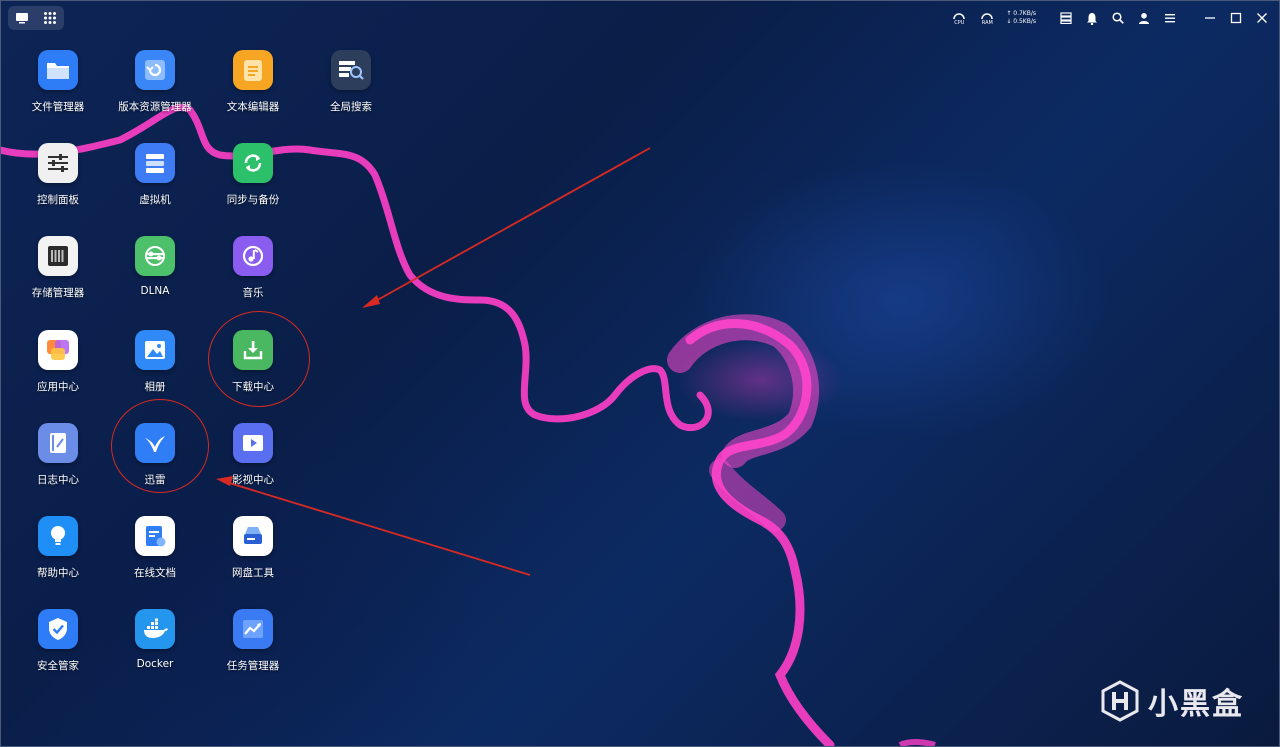  What do you see at coordinates (1120, 701) in the screenshot?
I see `heybox-logo-icon` at bounding box center [1120, 701].